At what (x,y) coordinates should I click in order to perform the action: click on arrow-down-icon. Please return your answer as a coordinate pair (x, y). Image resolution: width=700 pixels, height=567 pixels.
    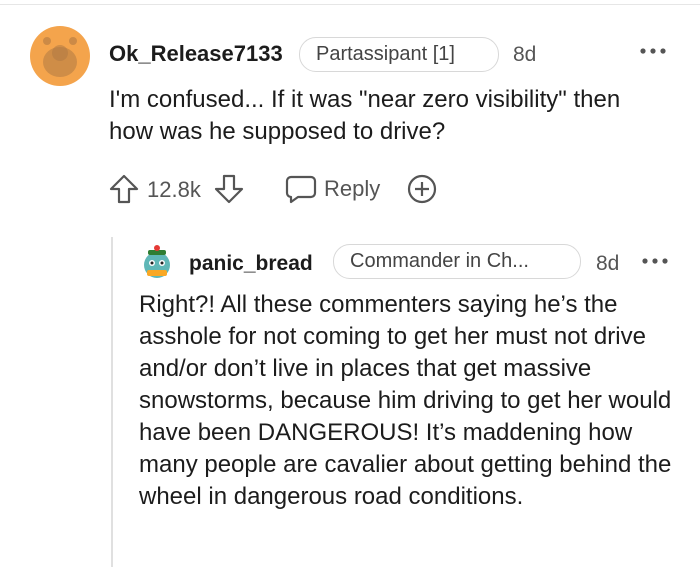
    Looking at the image, I should click on (229, 189).